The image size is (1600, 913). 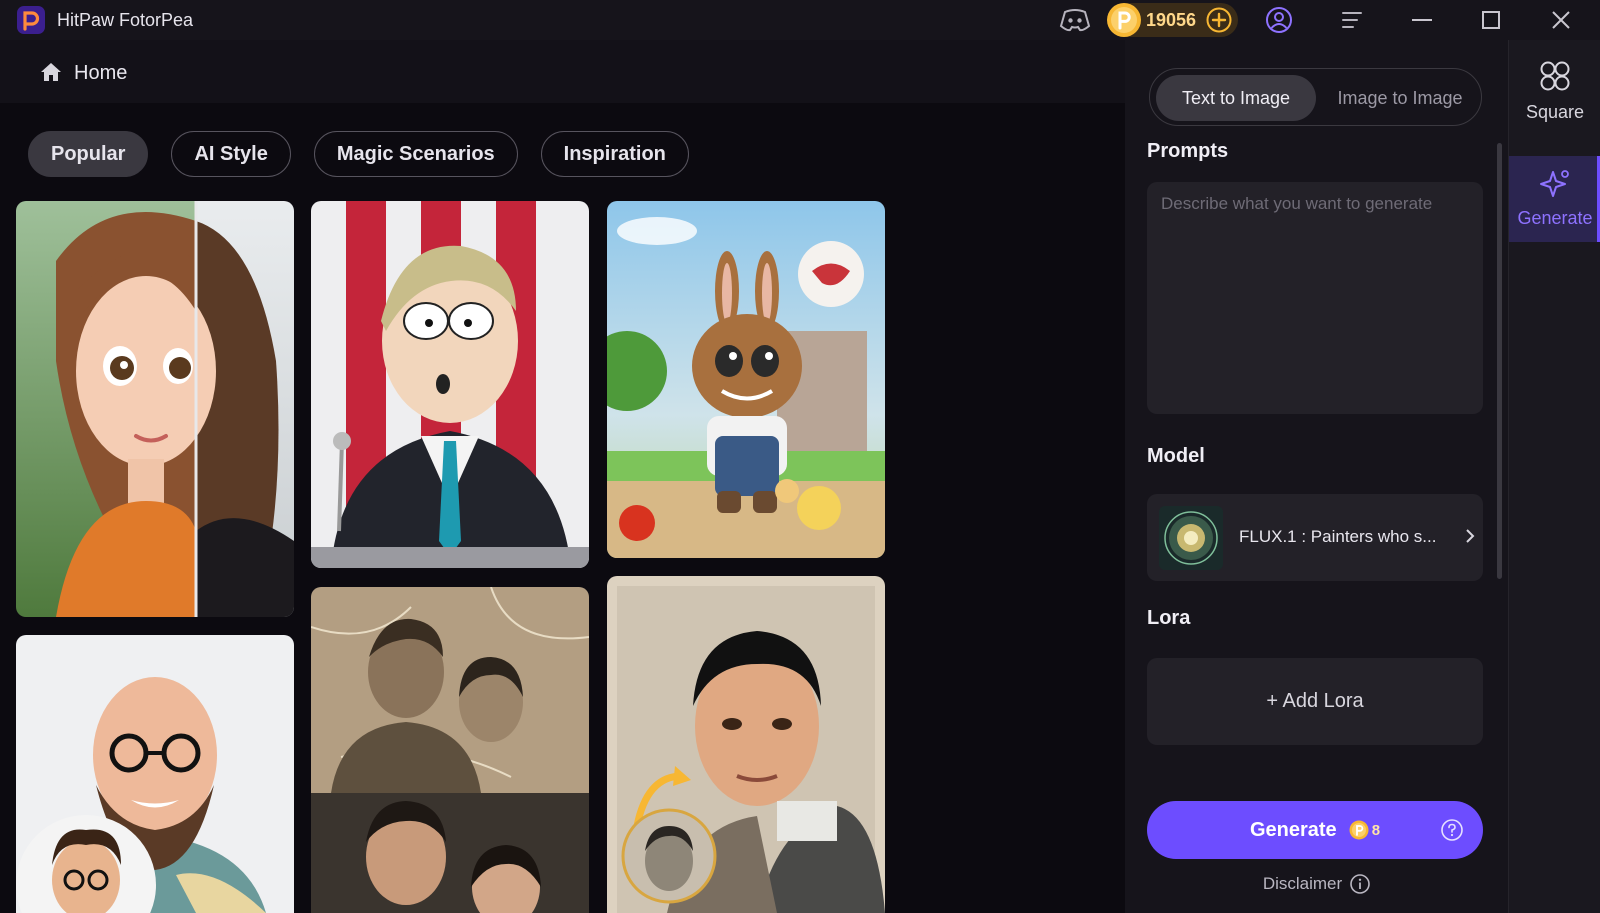 I want to click on help-icon, so click(x=1452, y=830).